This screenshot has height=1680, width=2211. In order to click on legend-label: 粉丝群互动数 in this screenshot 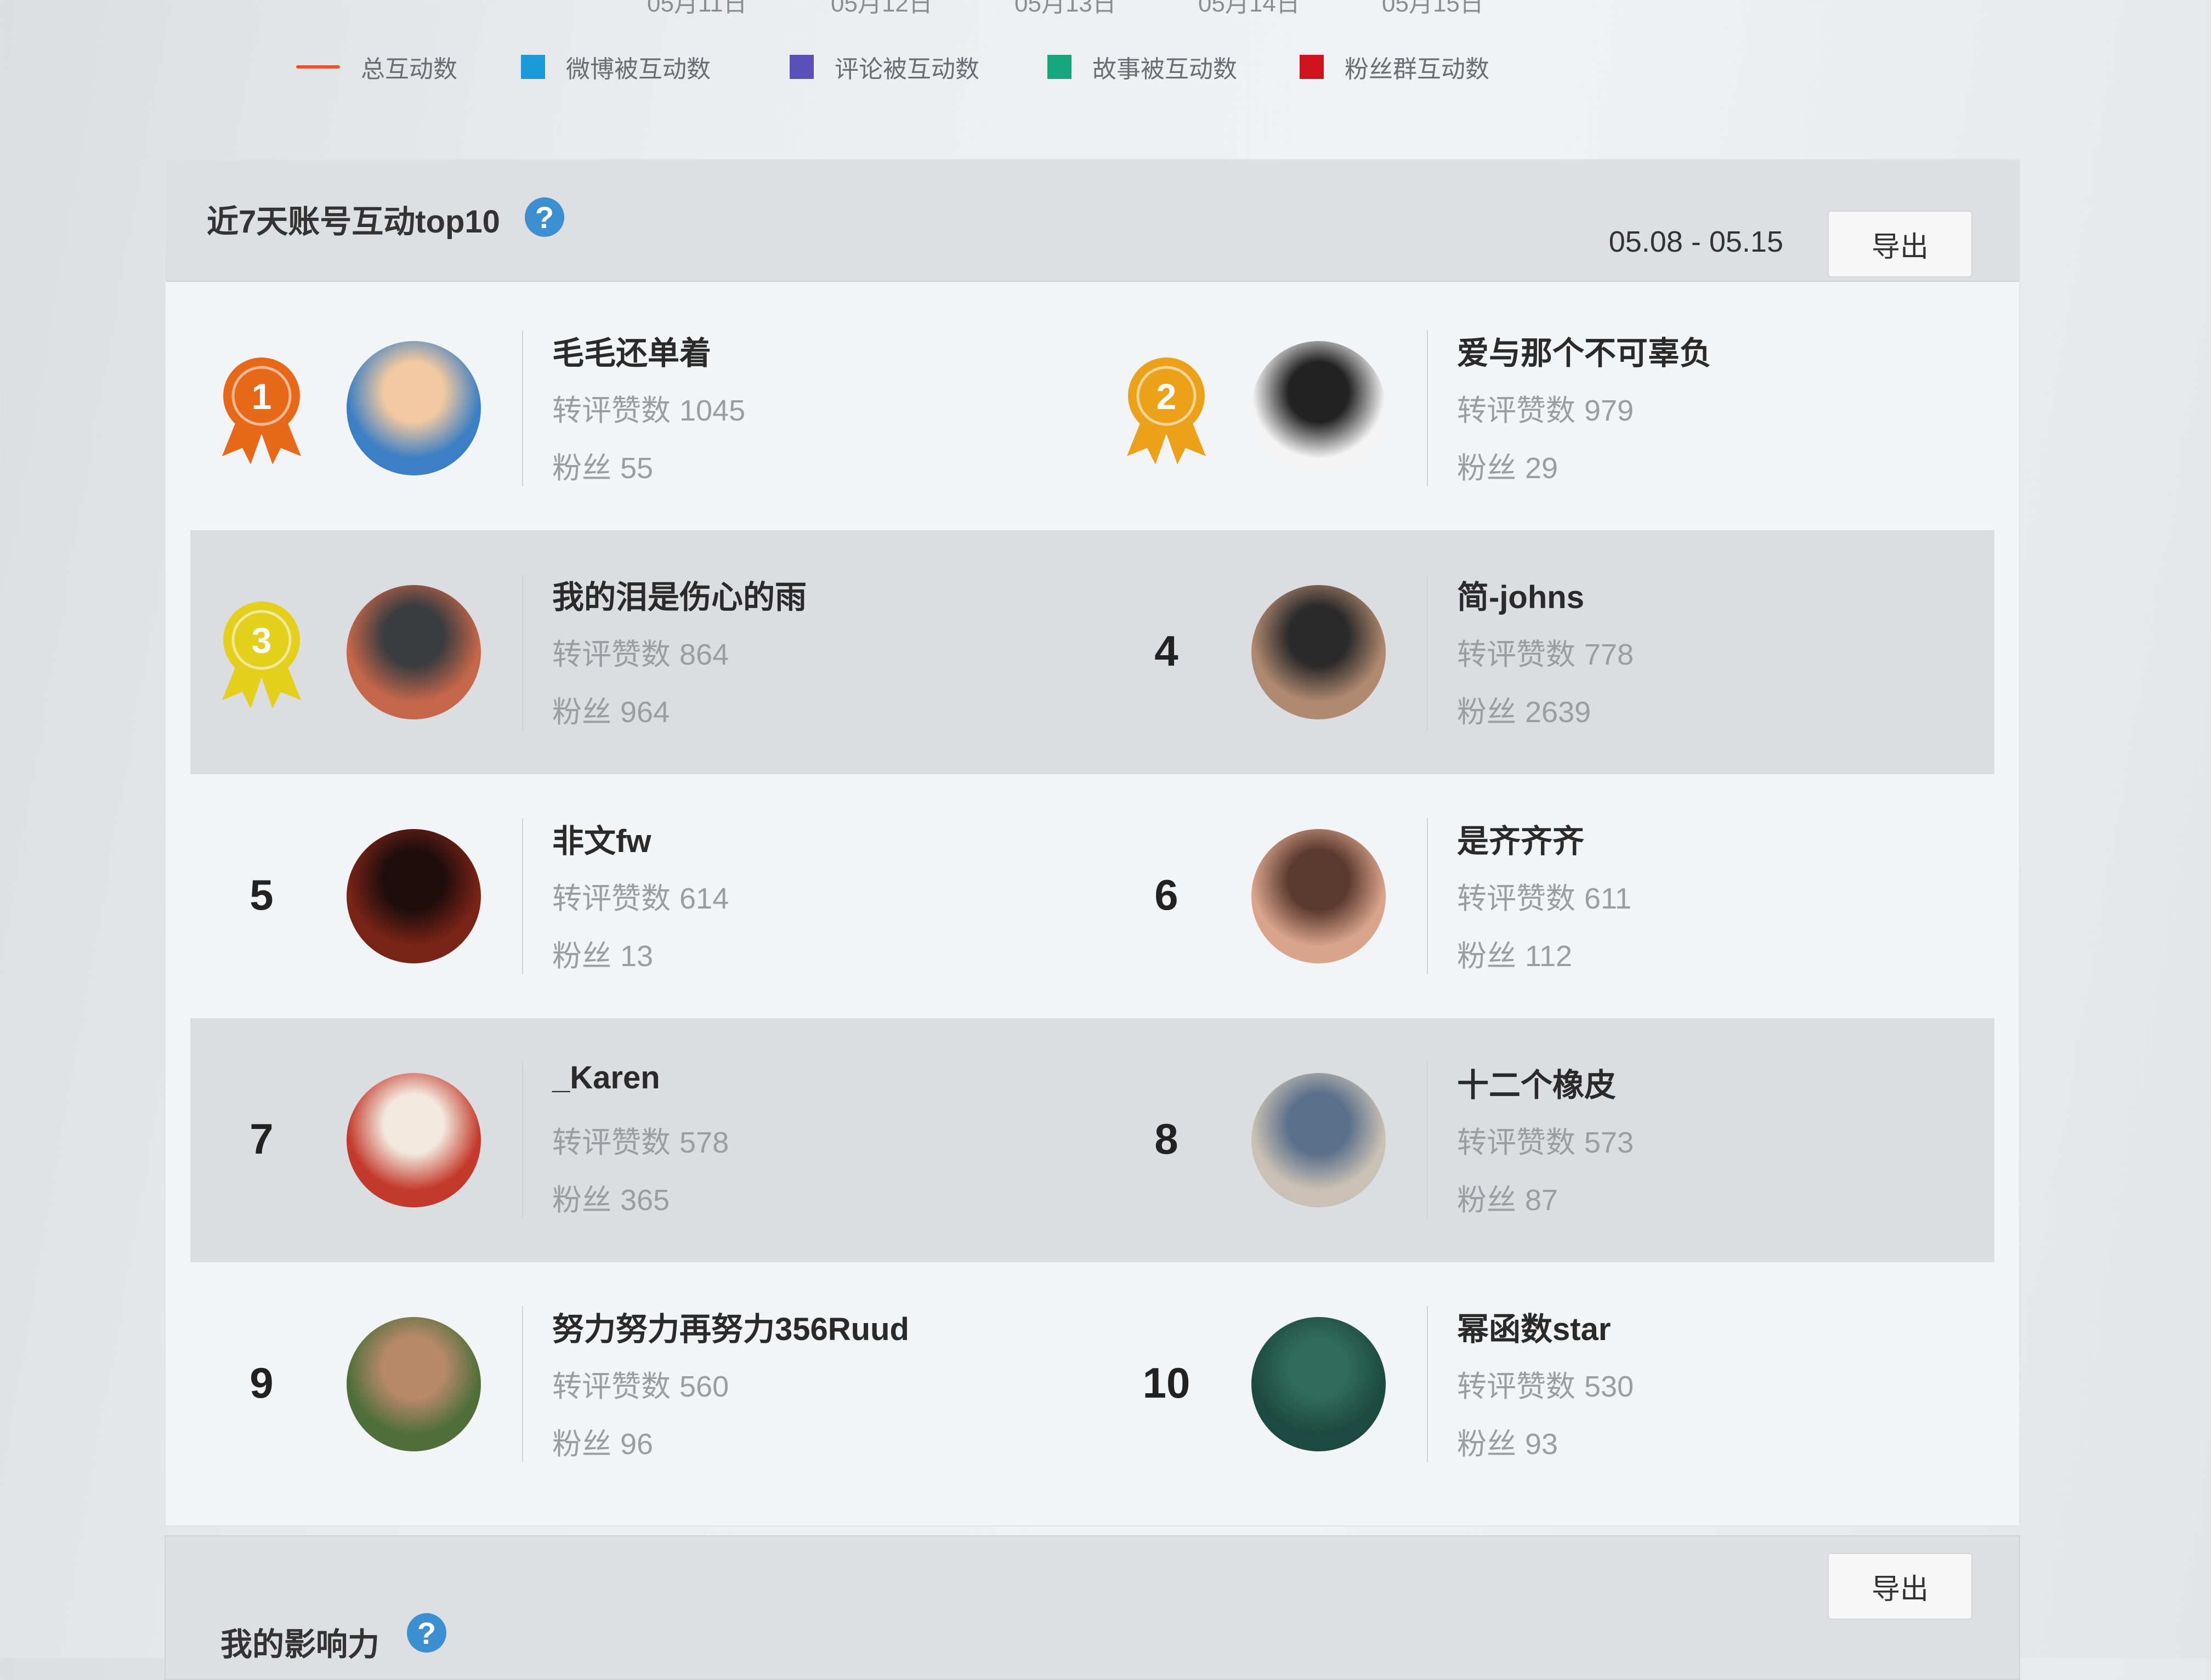, I will do `click(1417, 69)`.